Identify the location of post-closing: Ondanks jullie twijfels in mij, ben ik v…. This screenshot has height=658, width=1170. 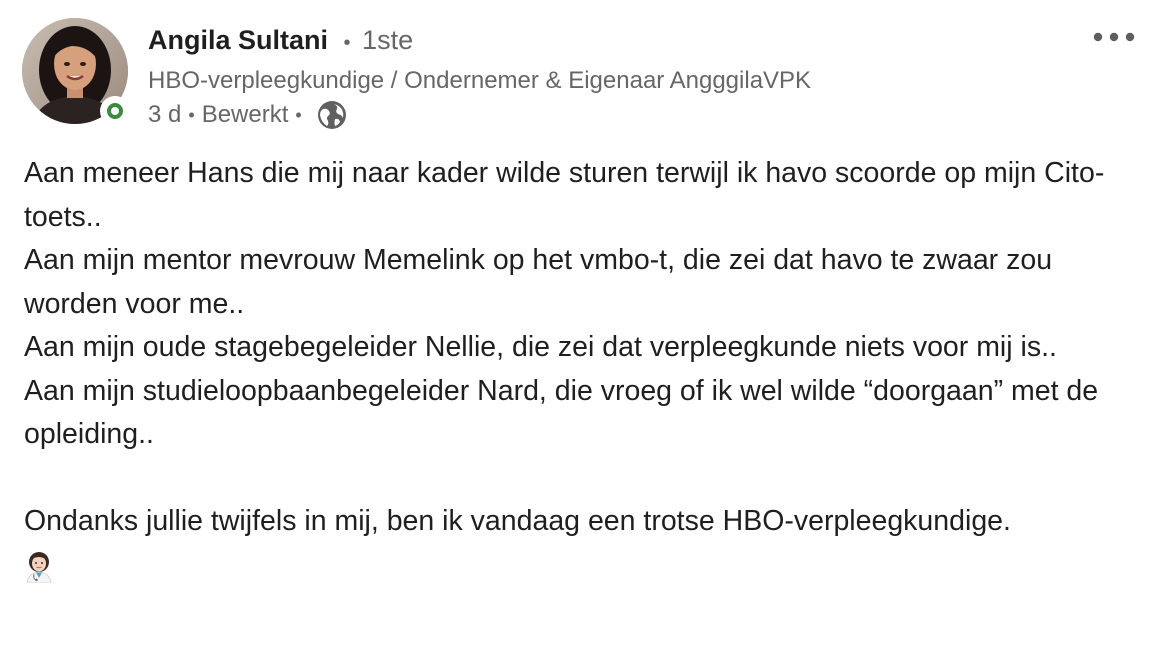
(517, 521).